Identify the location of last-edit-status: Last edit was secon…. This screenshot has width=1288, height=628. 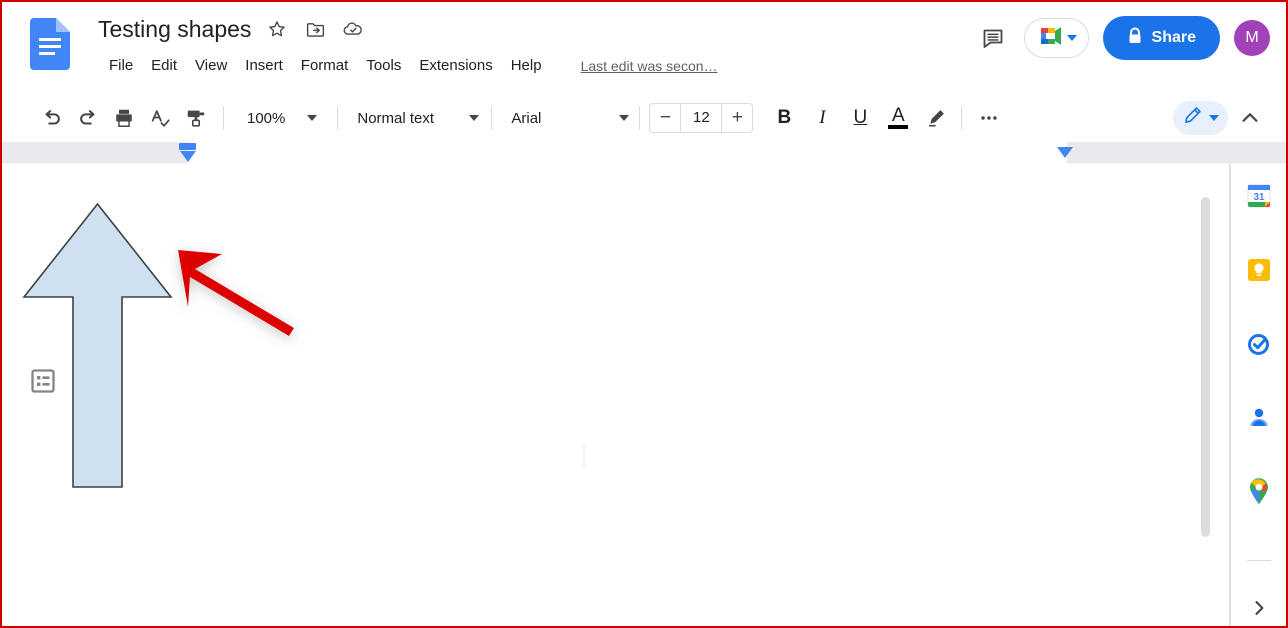
(649, 66).